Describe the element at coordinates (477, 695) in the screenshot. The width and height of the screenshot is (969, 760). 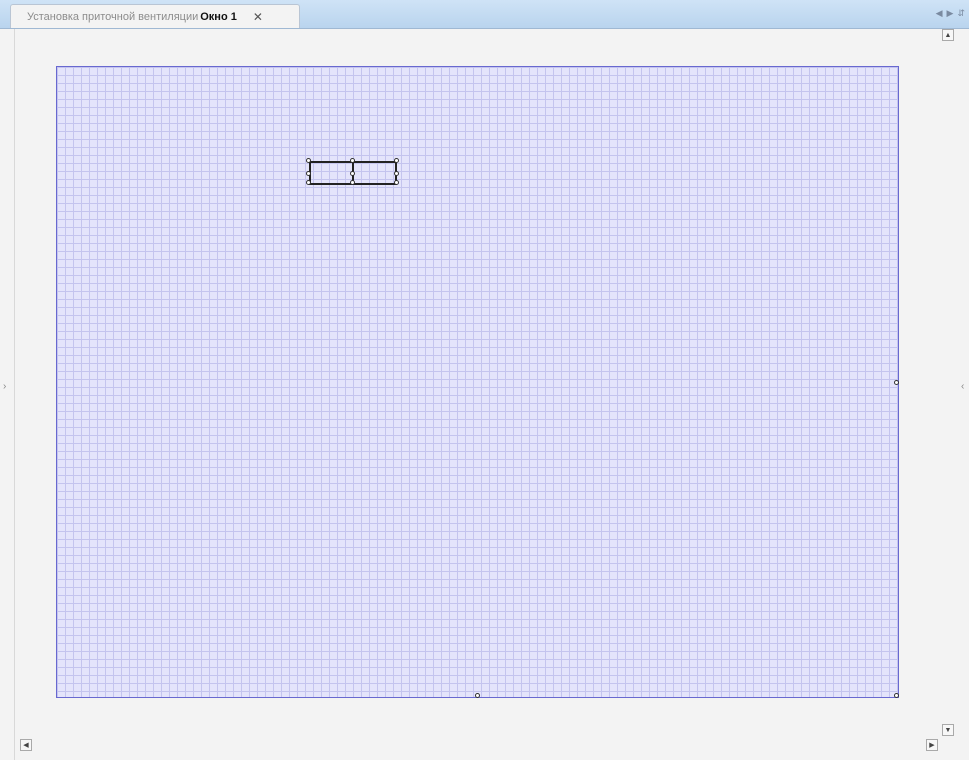
I see `canvas-resize-handle-bottom` at that location.